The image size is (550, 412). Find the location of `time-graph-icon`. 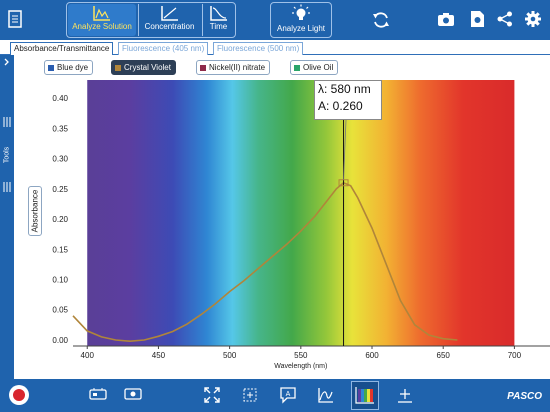

time-graph-icon is located at coordinates (218, 13).